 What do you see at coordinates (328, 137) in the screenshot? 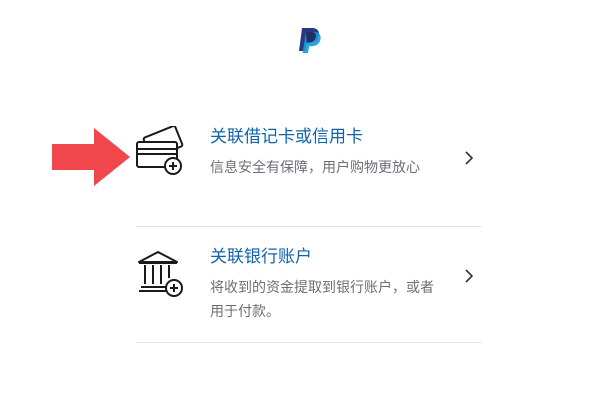
I see `link-card-title: 关联借记卡或信用卡` at bounding box center [328, 137].